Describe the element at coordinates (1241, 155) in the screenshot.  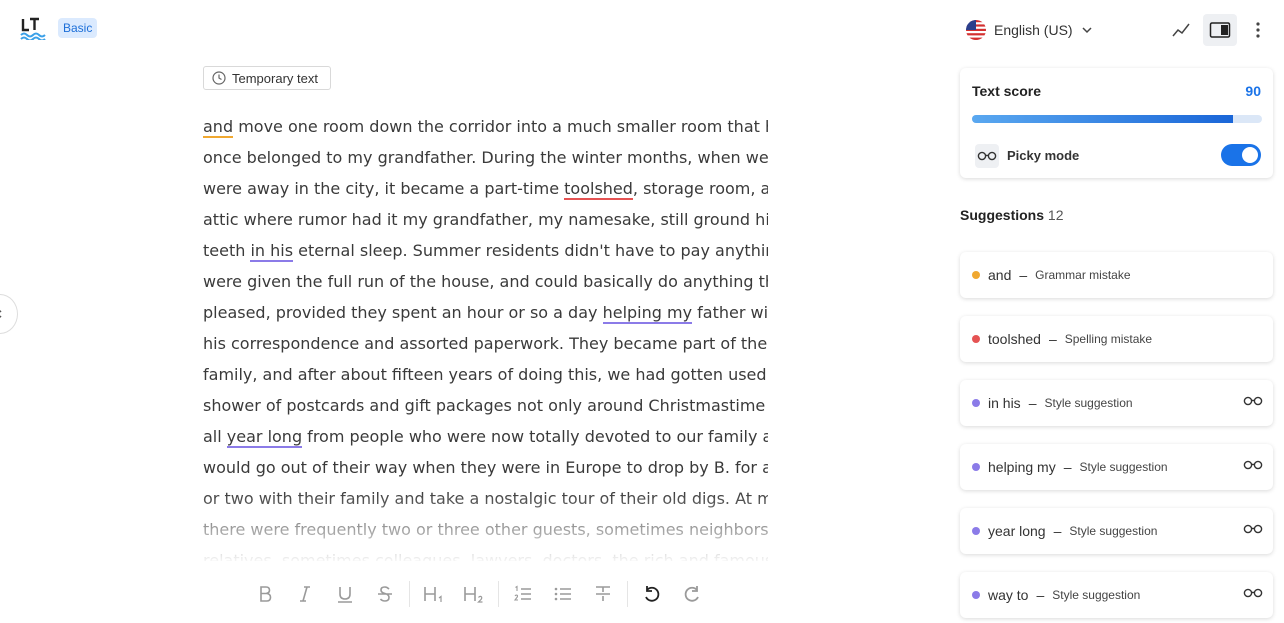
I see `picky-mode-toggle` at that location.